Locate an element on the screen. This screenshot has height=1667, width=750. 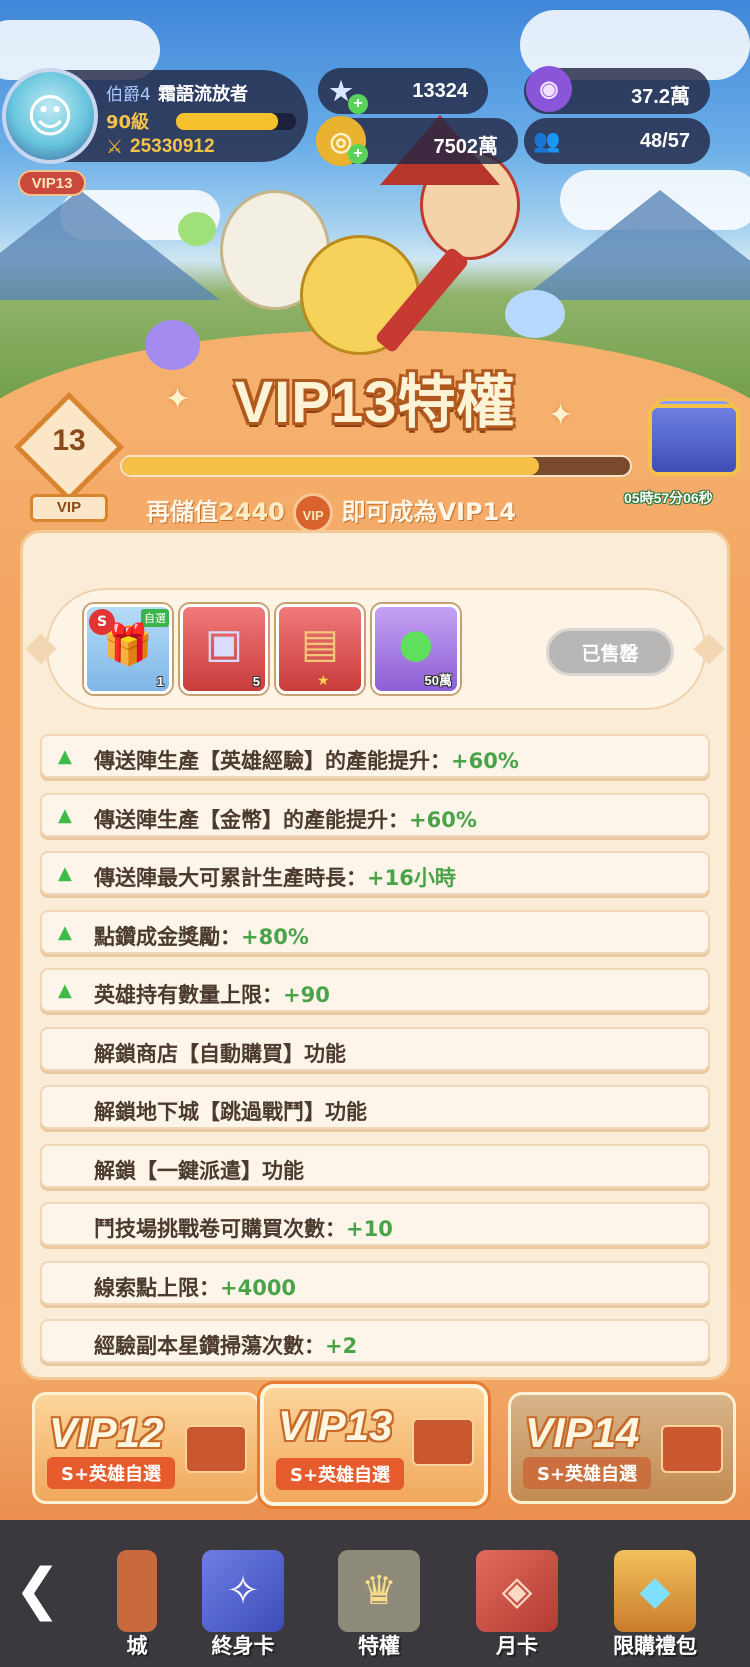
player-rank: 伯爵4 is located at coordinates (128, 95).